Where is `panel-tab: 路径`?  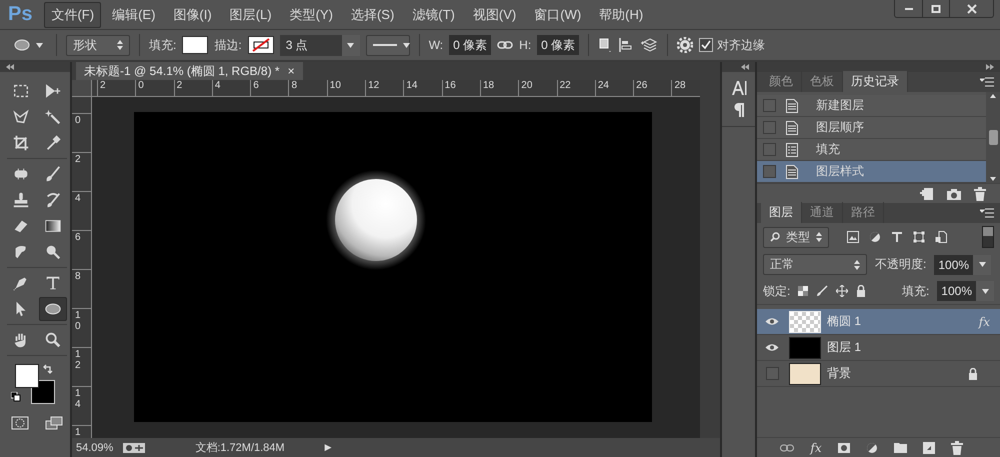
panel-tab: 路径 is located at coordinates (863, 212).